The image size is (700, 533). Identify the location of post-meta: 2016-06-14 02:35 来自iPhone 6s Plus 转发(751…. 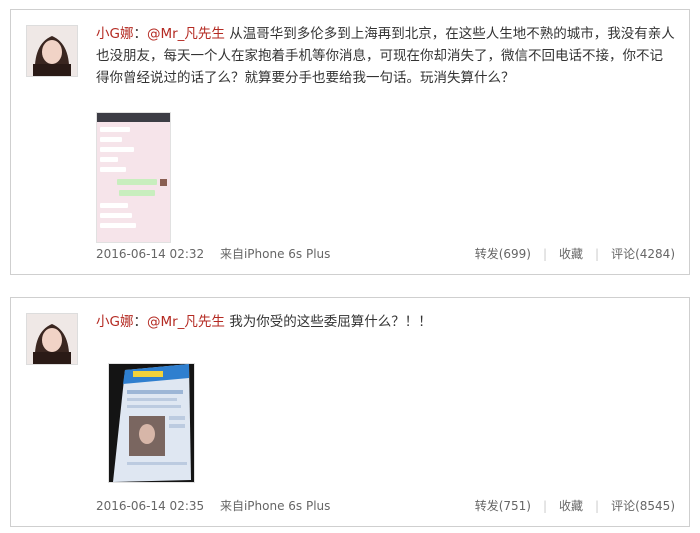
(385, 506).